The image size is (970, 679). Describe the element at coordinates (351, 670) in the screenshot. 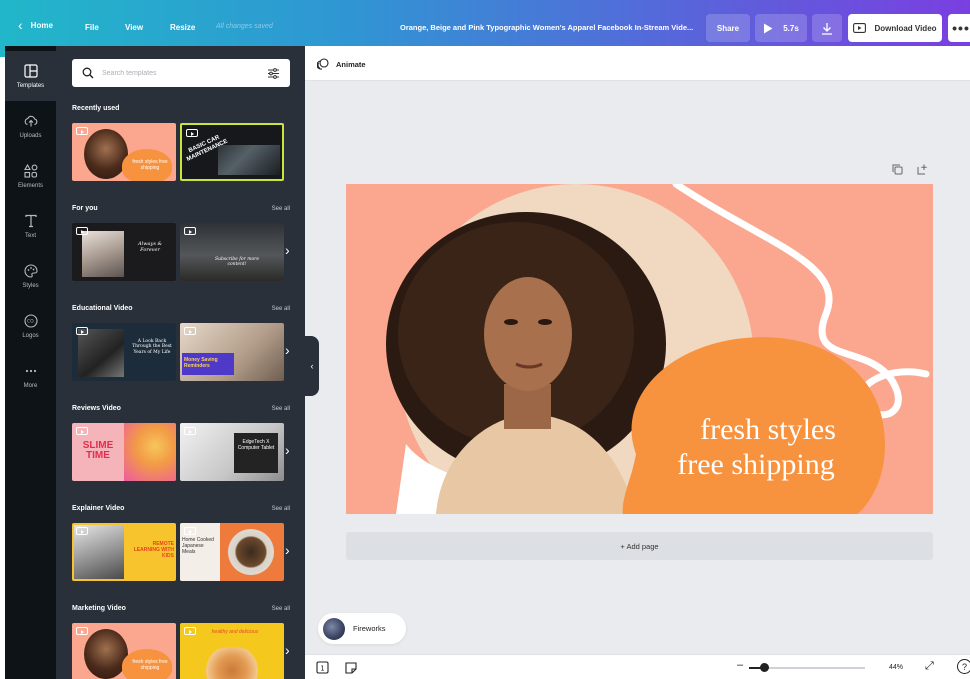

I see `sticky-note-button` at that location.